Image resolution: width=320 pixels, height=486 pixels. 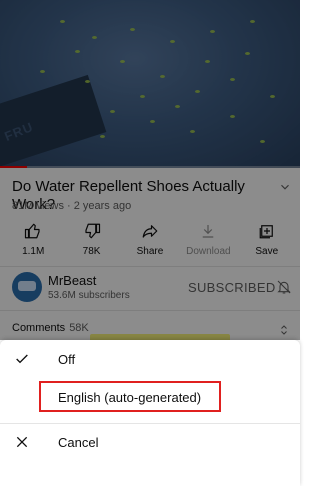 I want to click on cancel-button: Cancel, so click(x=150, y=443).